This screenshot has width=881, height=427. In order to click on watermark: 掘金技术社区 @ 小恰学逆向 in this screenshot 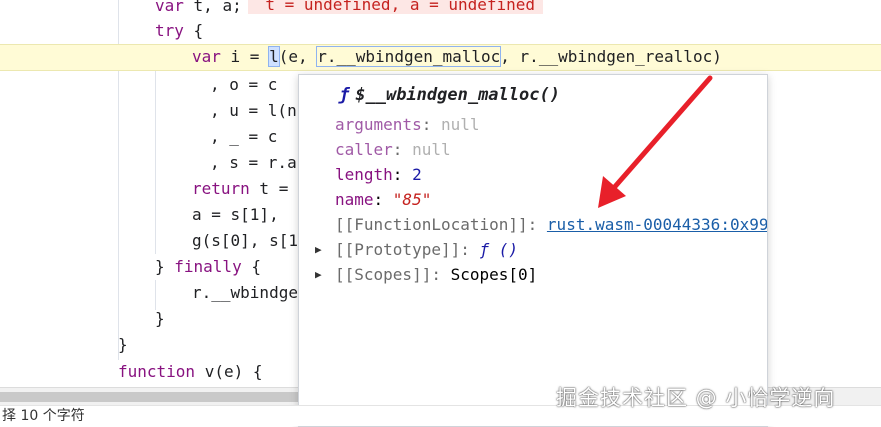, I will do `click(696, 398)`.